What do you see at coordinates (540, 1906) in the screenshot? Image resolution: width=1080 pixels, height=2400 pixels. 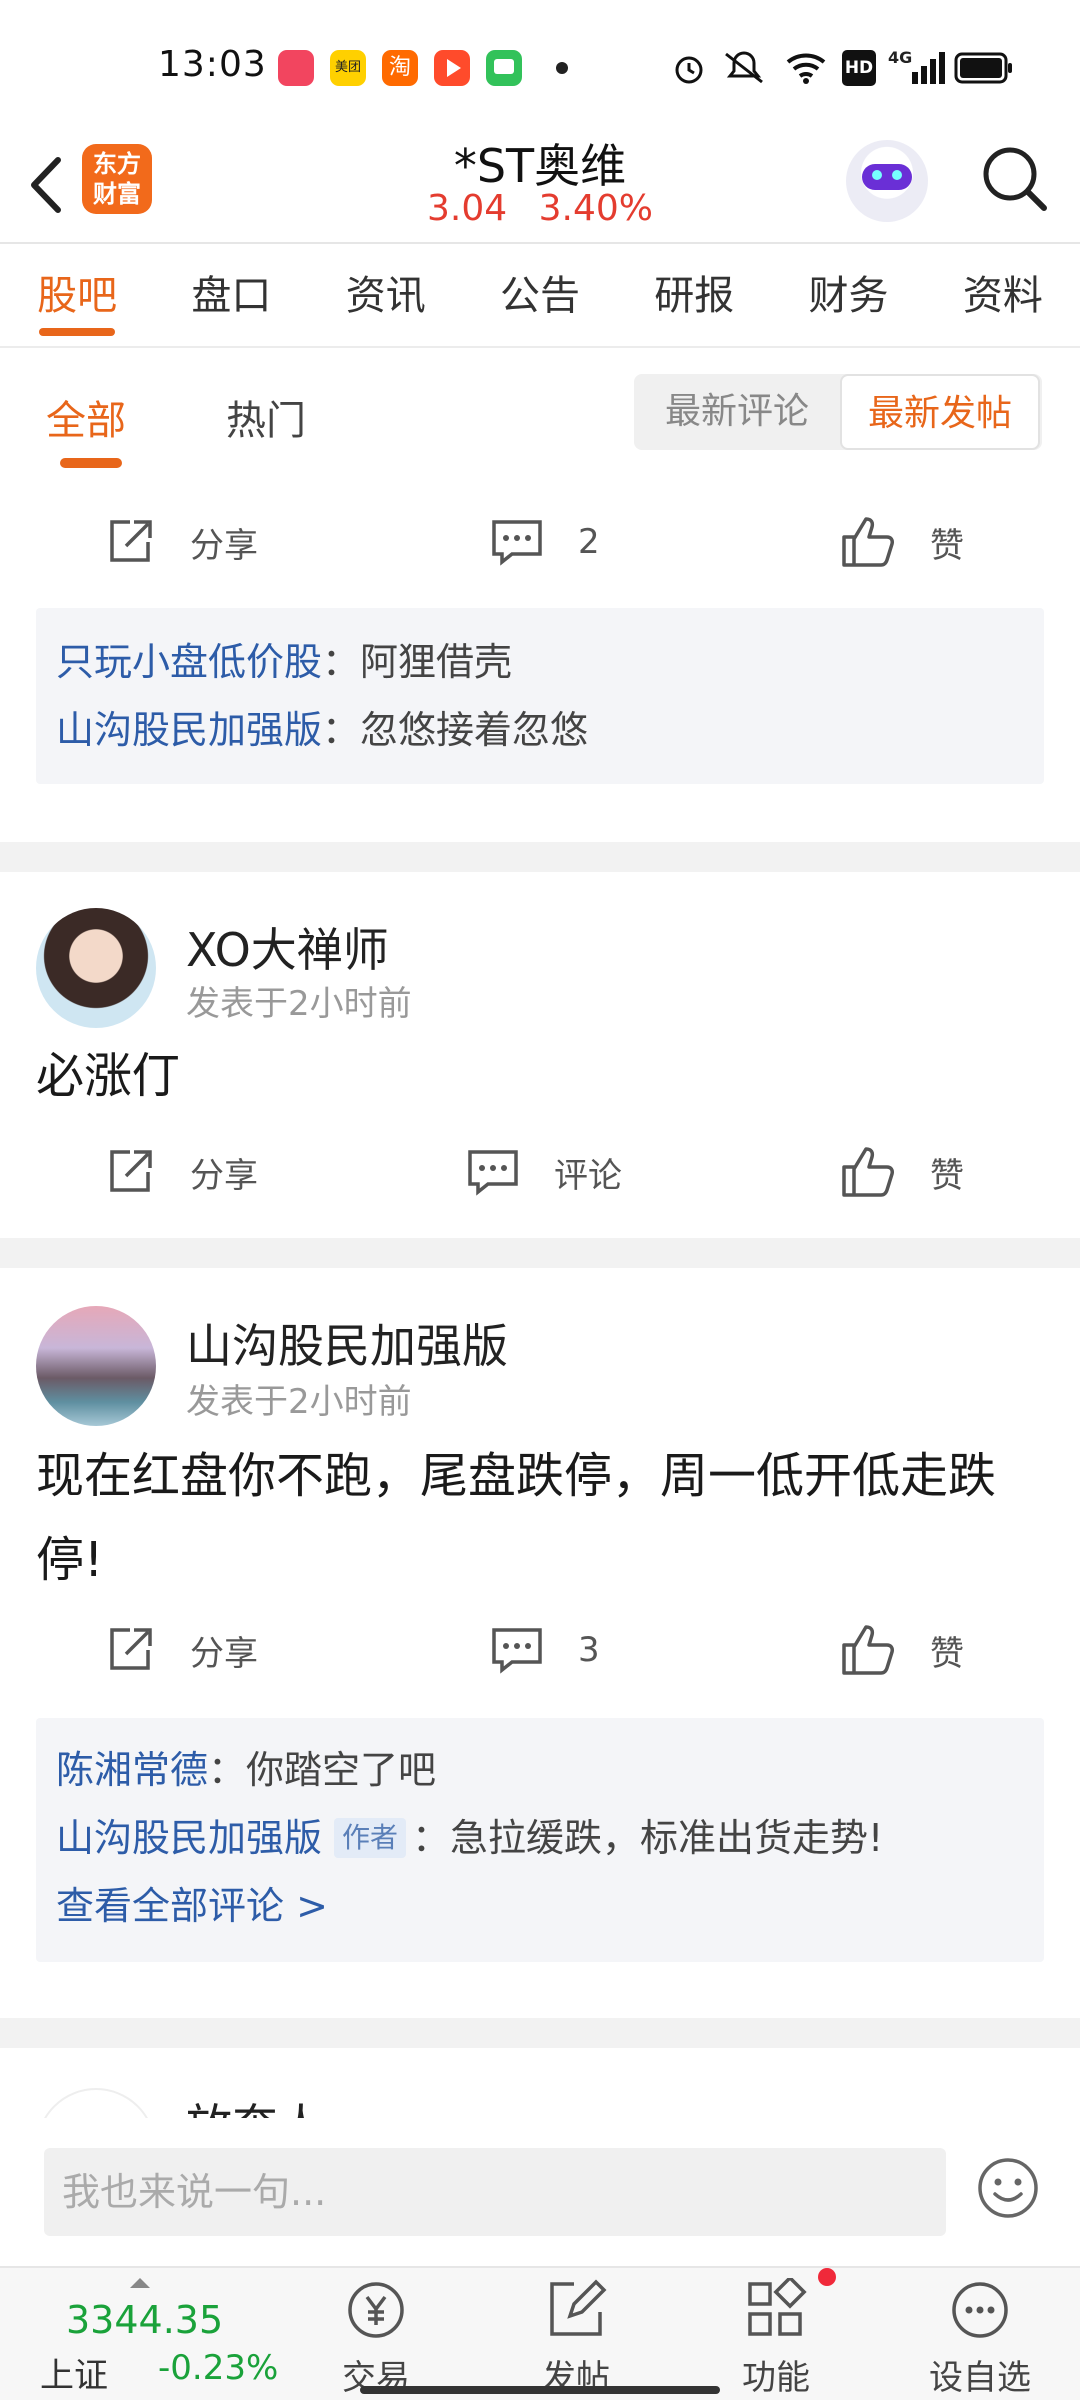 I see `view-all-comments-link: 查看全部评论 >` at bounding box center [540, 1906].